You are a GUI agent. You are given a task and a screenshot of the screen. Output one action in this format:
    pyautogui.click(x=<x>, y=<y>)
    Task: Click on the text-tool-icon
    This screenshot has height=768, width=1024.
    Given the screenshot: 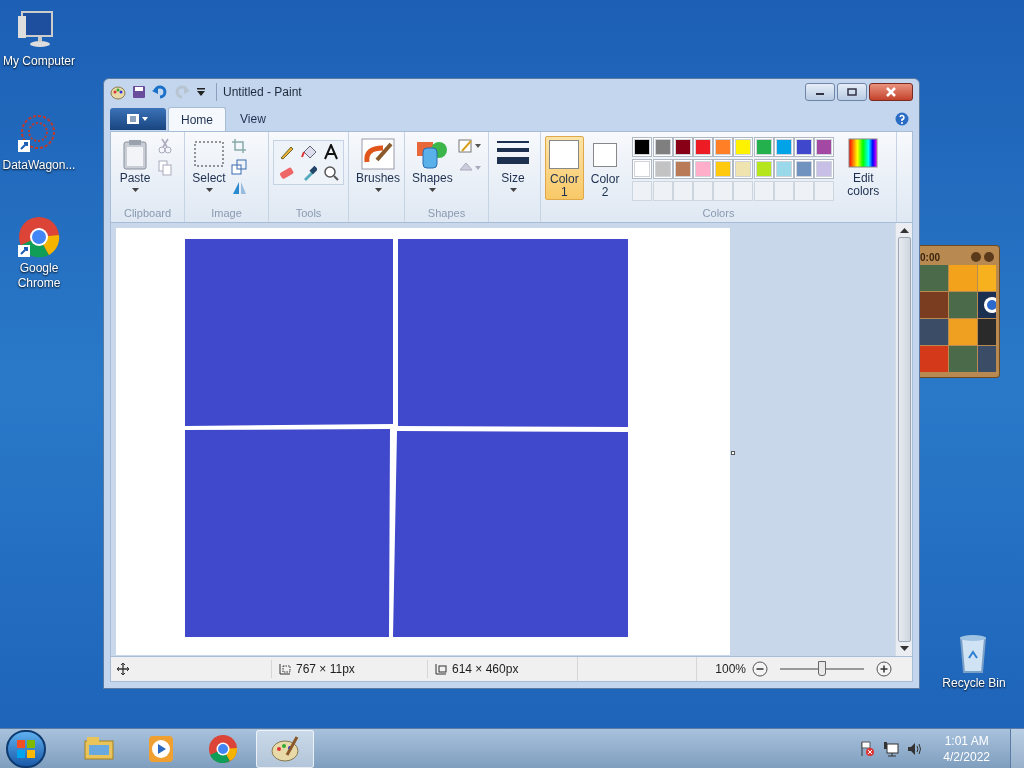 What is the action you would take?
    pyautogui.click(x=331, y=152)
    